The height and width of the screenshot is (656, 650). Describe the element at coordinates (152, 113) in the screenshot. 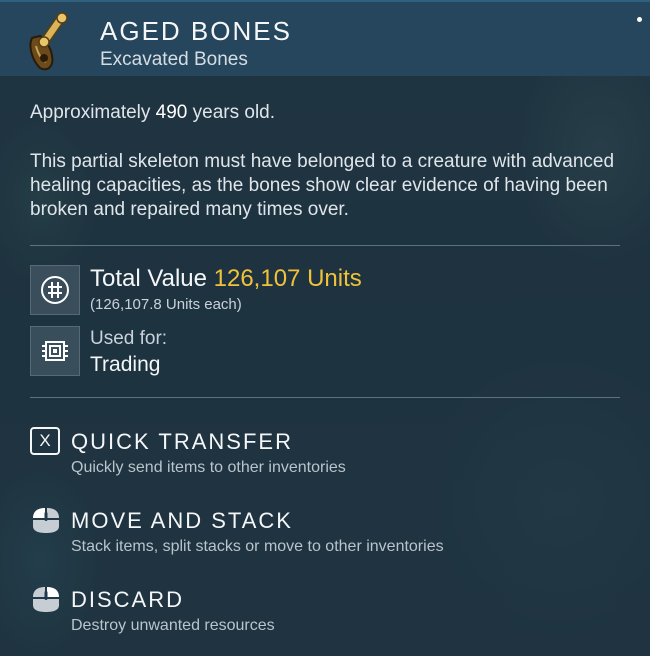

I see `item-age: Approximately 490 years old.` at that location.